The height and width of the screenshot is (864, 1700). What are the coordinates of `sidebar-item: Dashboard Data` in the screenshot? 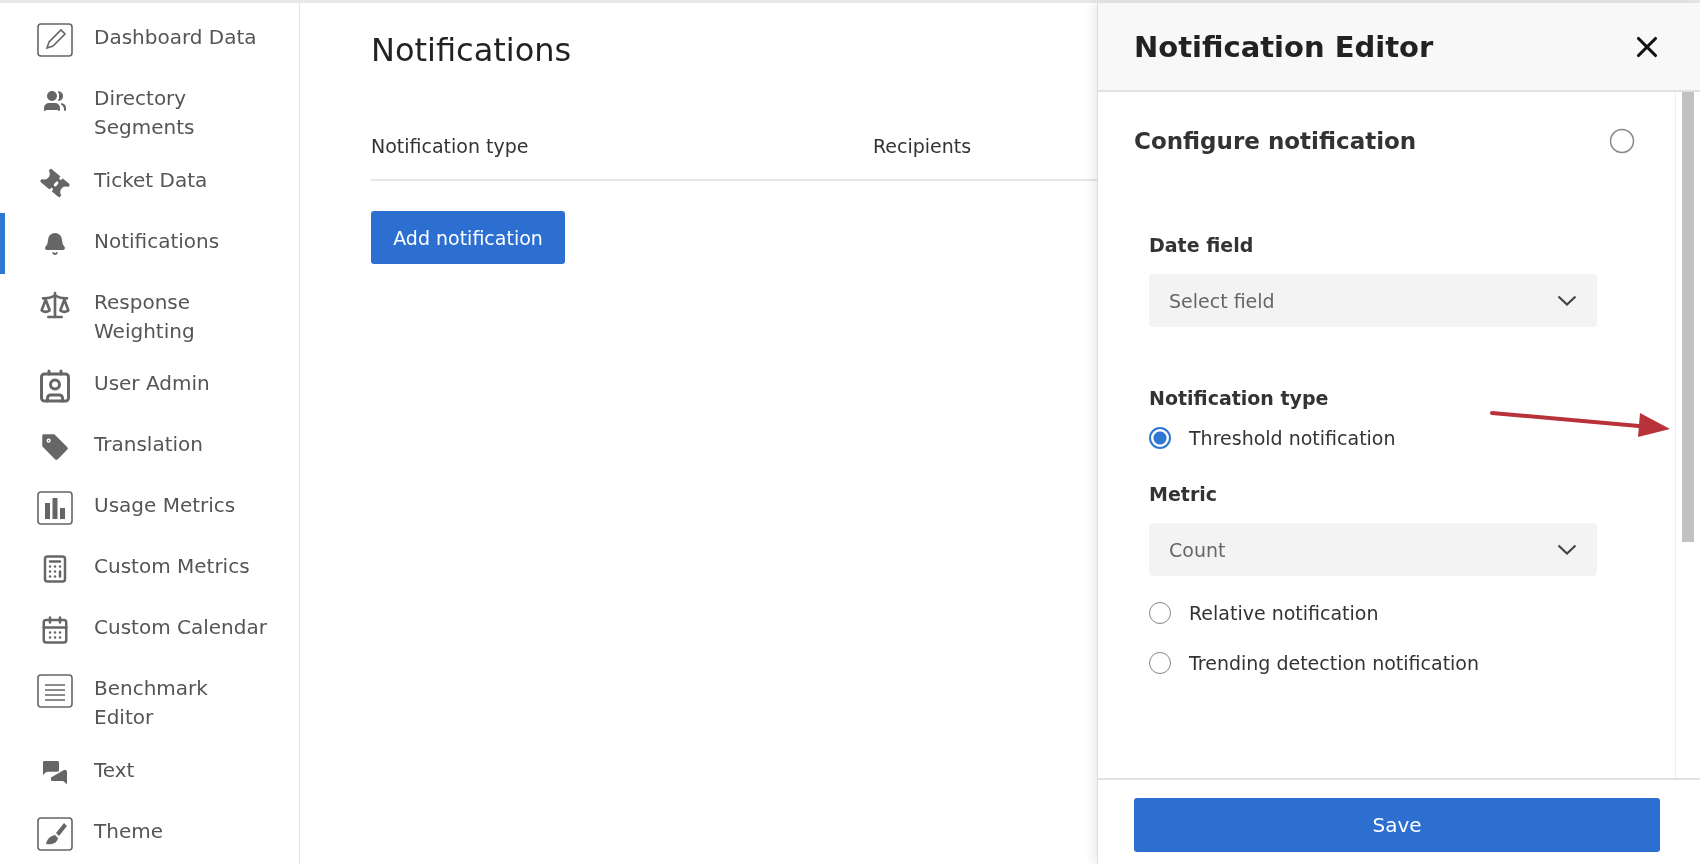 It's located at (149, 39).